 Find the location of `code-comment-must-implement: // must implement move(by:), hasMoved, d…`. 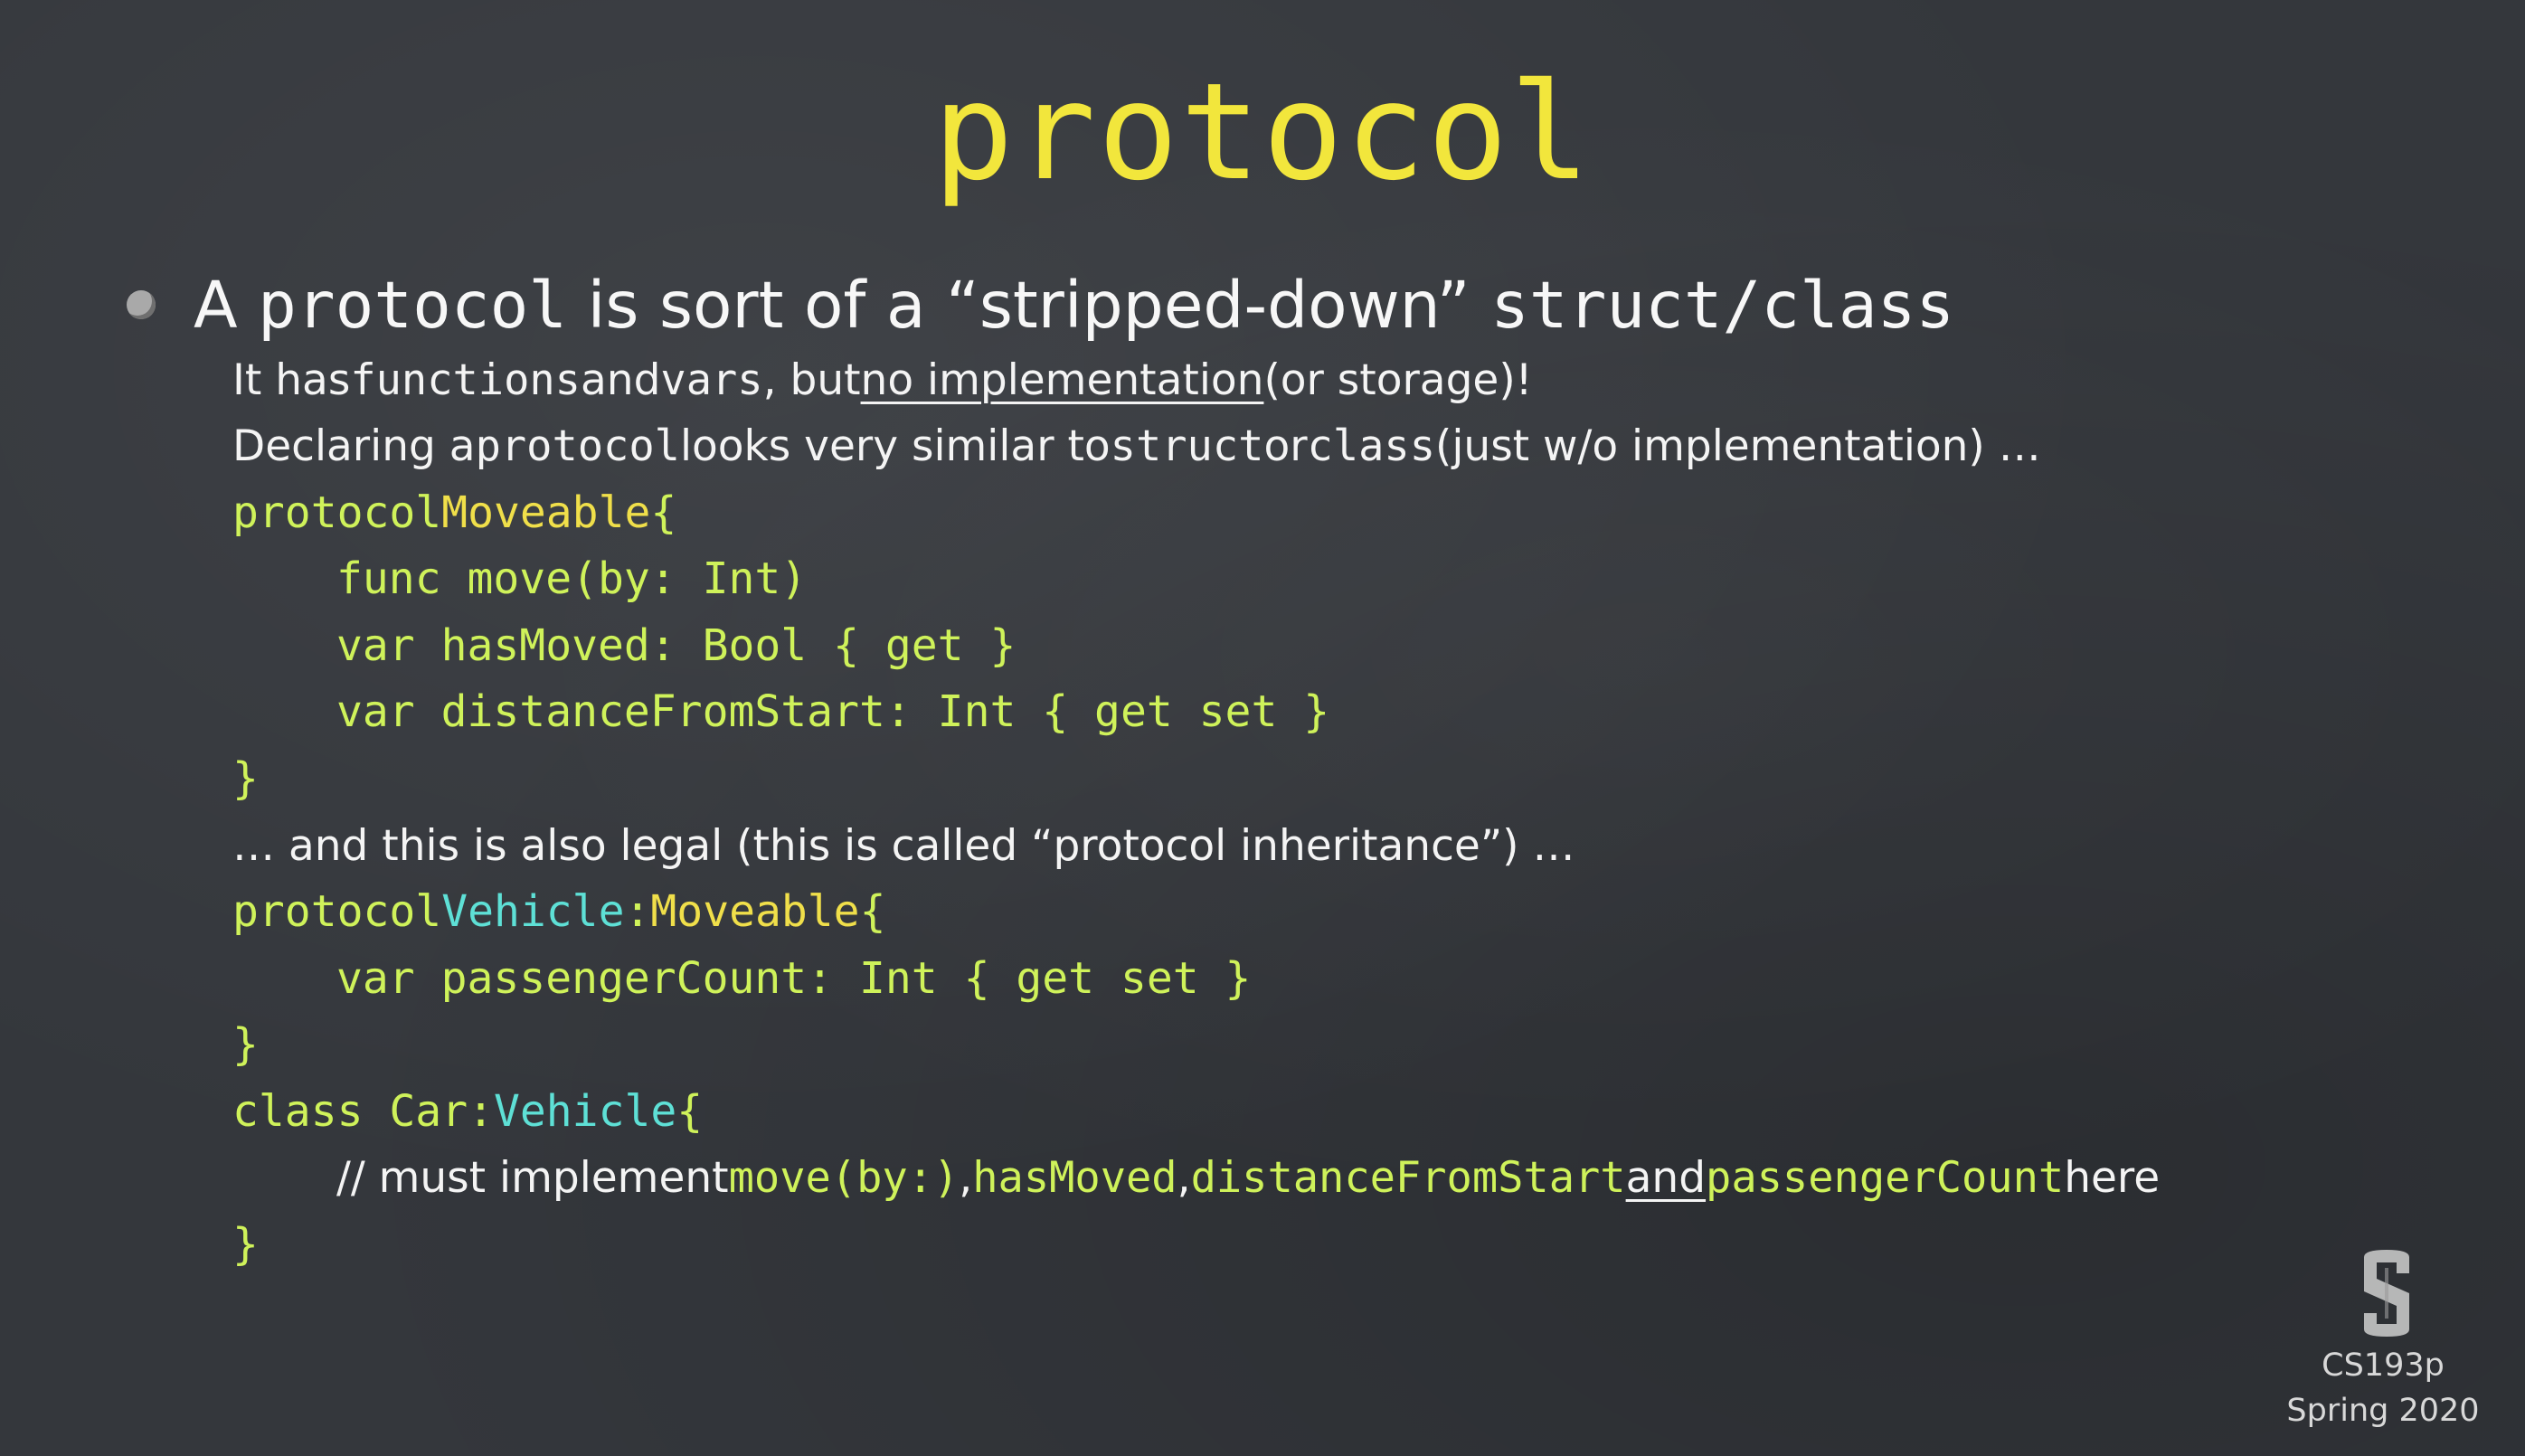

code-comment-must-implement: // must implement move(by:), hasMoved, d… is located at coordinates (1248, 1177).